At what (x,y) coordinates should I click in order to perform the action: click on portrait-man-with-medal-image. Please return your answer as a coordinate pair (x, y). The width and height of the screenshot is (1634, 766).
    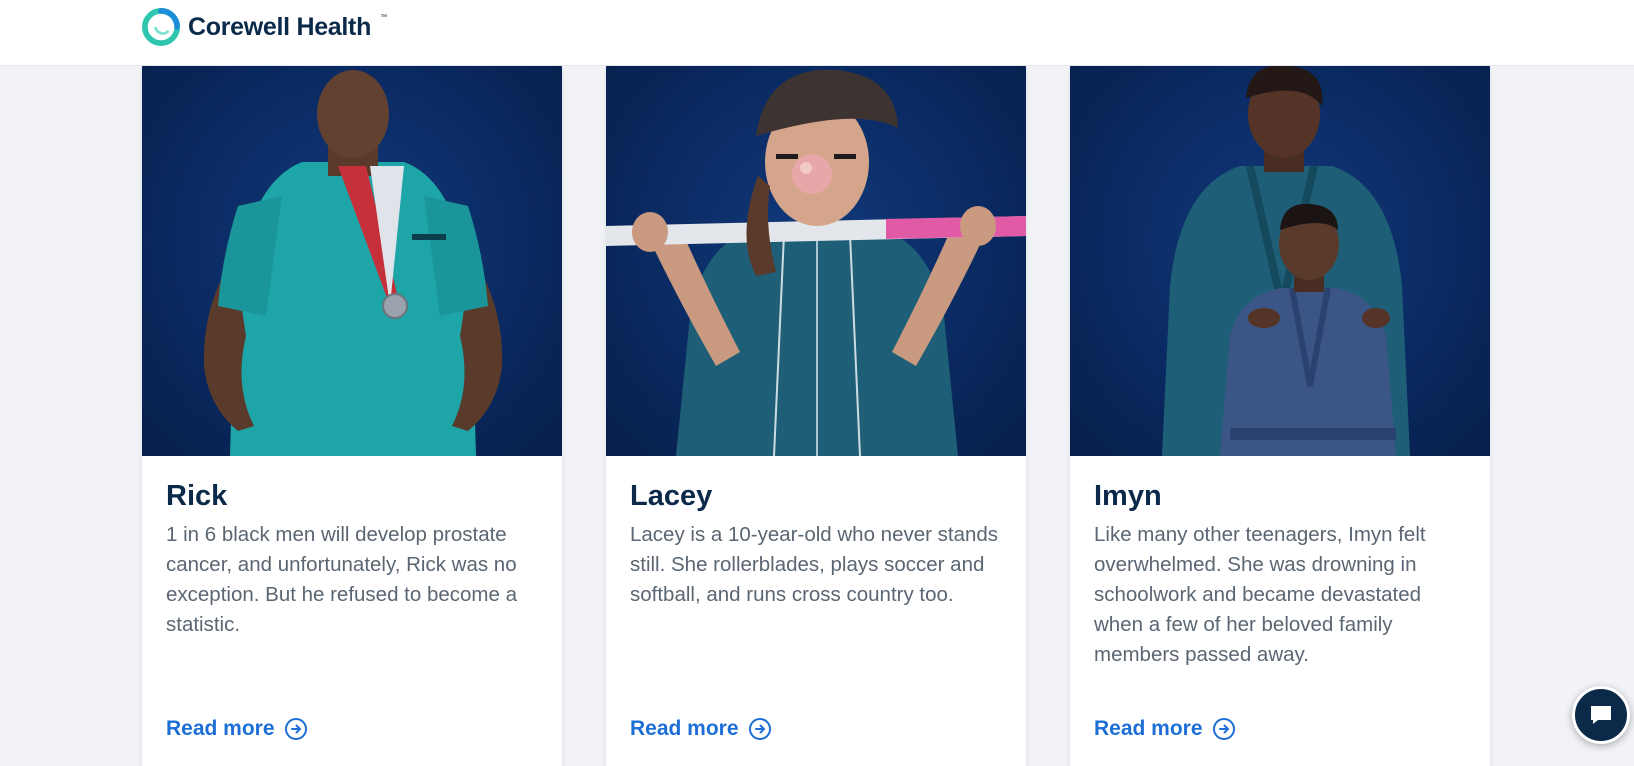
    Looking at the image, I should click on (353, 263).